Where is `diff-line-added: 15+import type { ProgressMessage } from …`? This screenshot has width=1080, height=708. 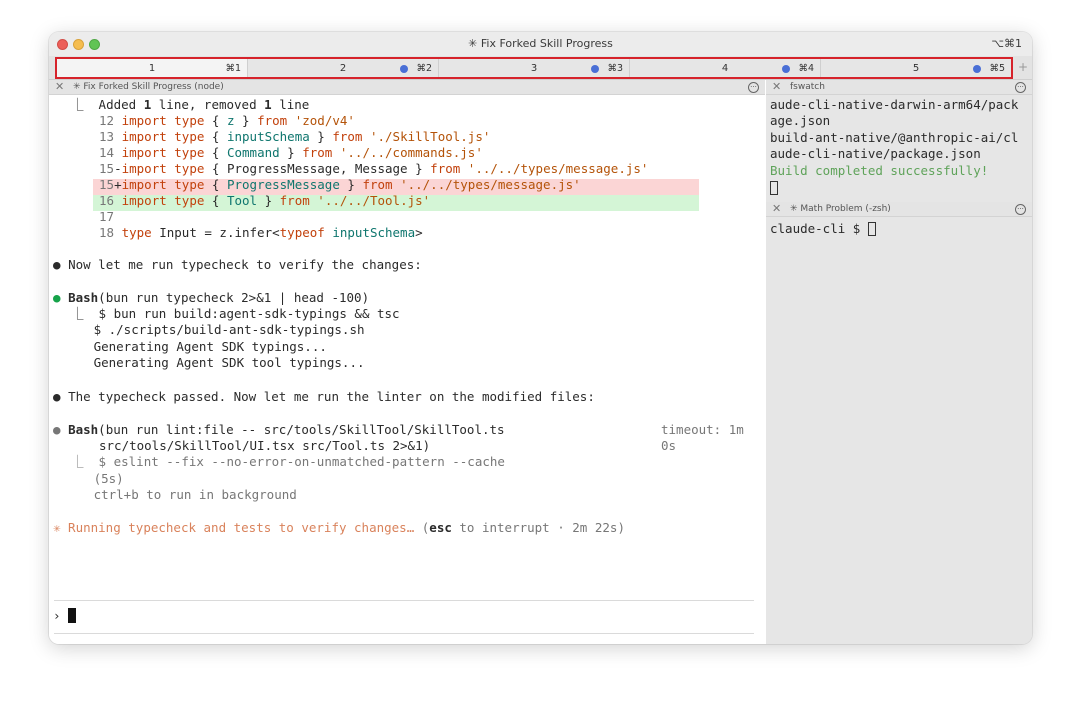 diff-line-added: 15+import type { ProgressMessage } from … is located at coordinates (340, 184).